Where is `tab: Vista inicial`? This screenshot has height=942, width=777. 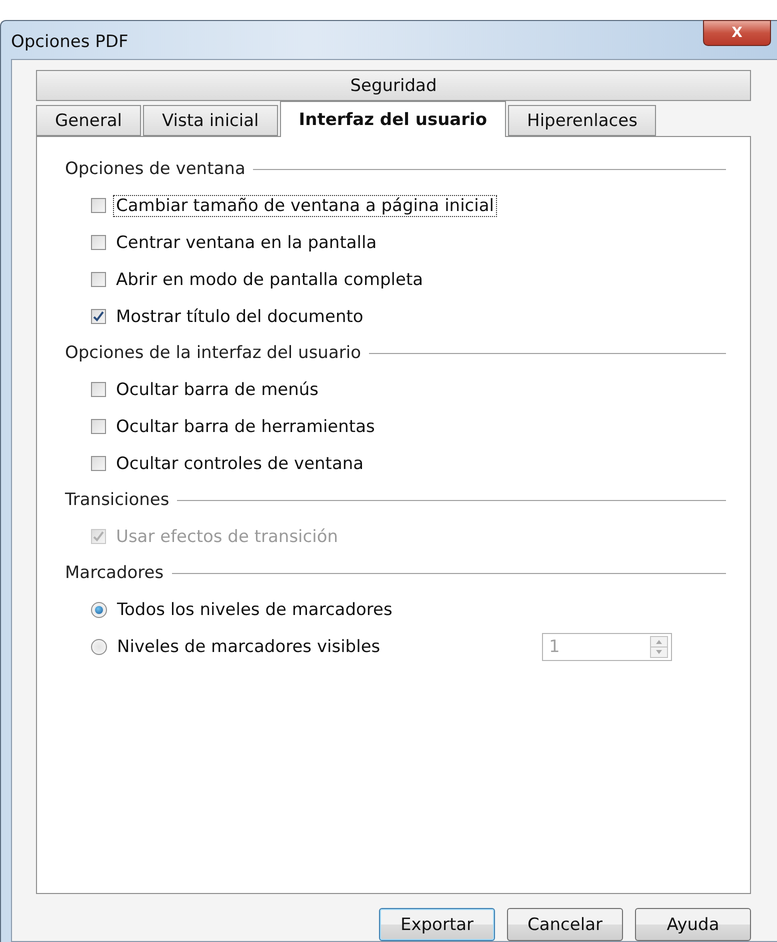 tab: Vista inicial is located at coordinates (210, 120).